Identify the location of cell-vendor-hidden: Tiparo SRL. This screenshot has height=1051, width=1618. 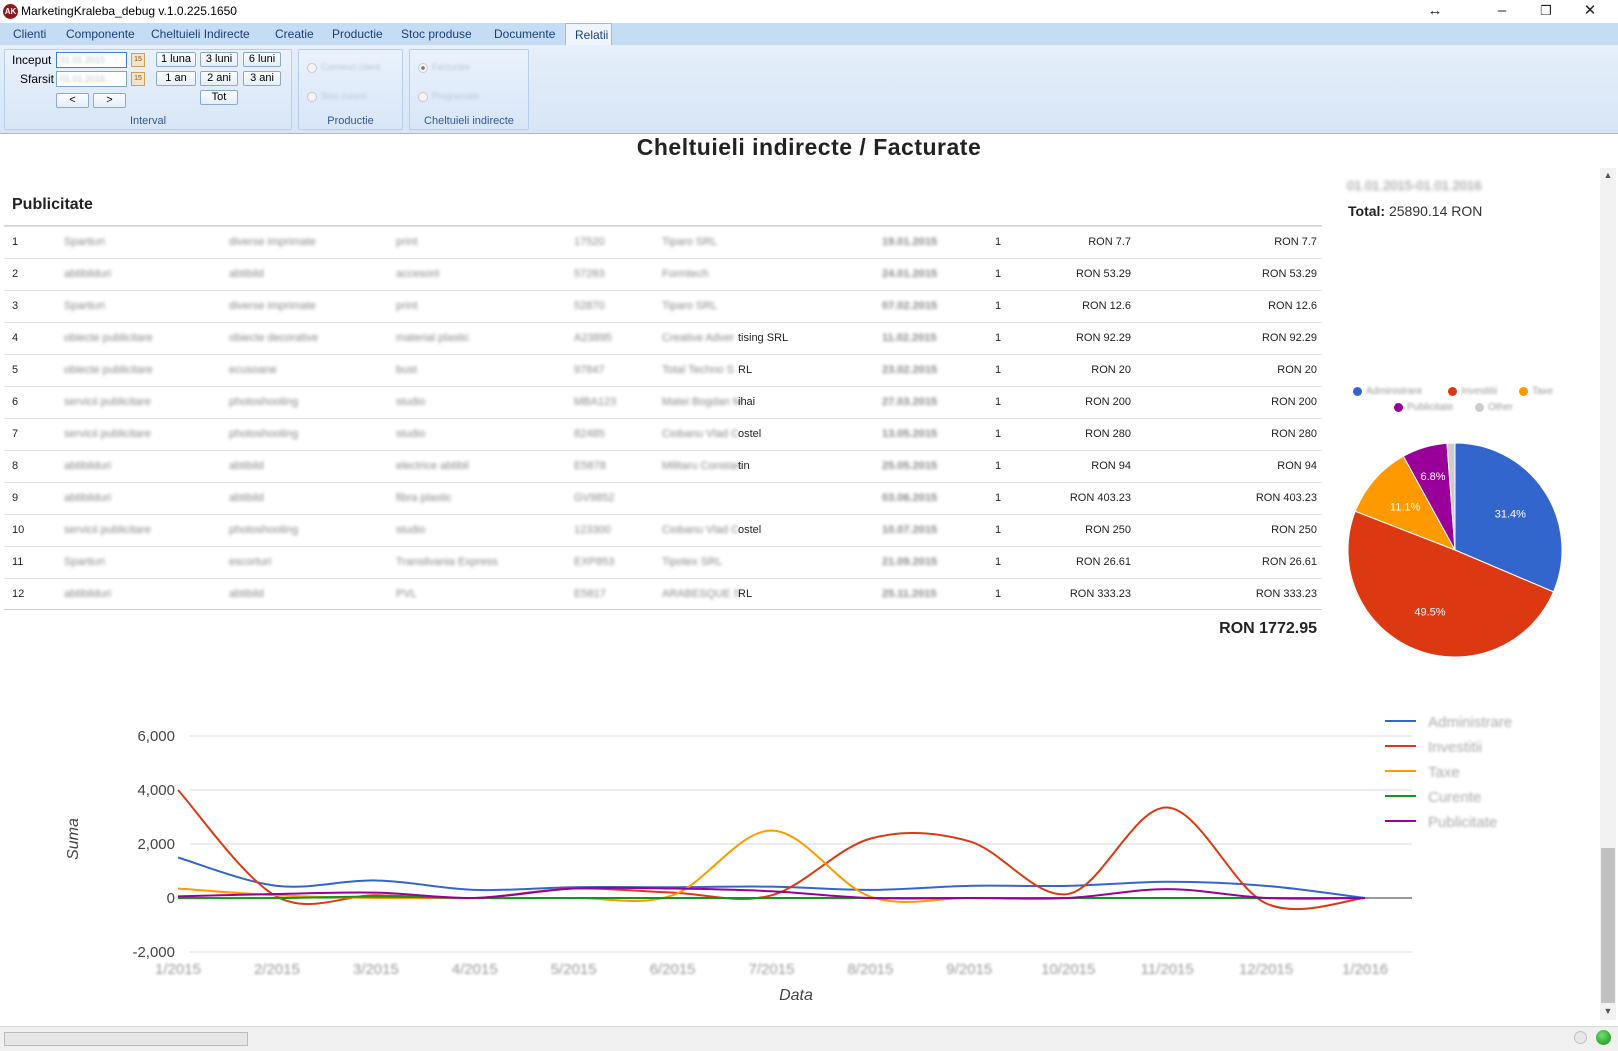
(690, 306).